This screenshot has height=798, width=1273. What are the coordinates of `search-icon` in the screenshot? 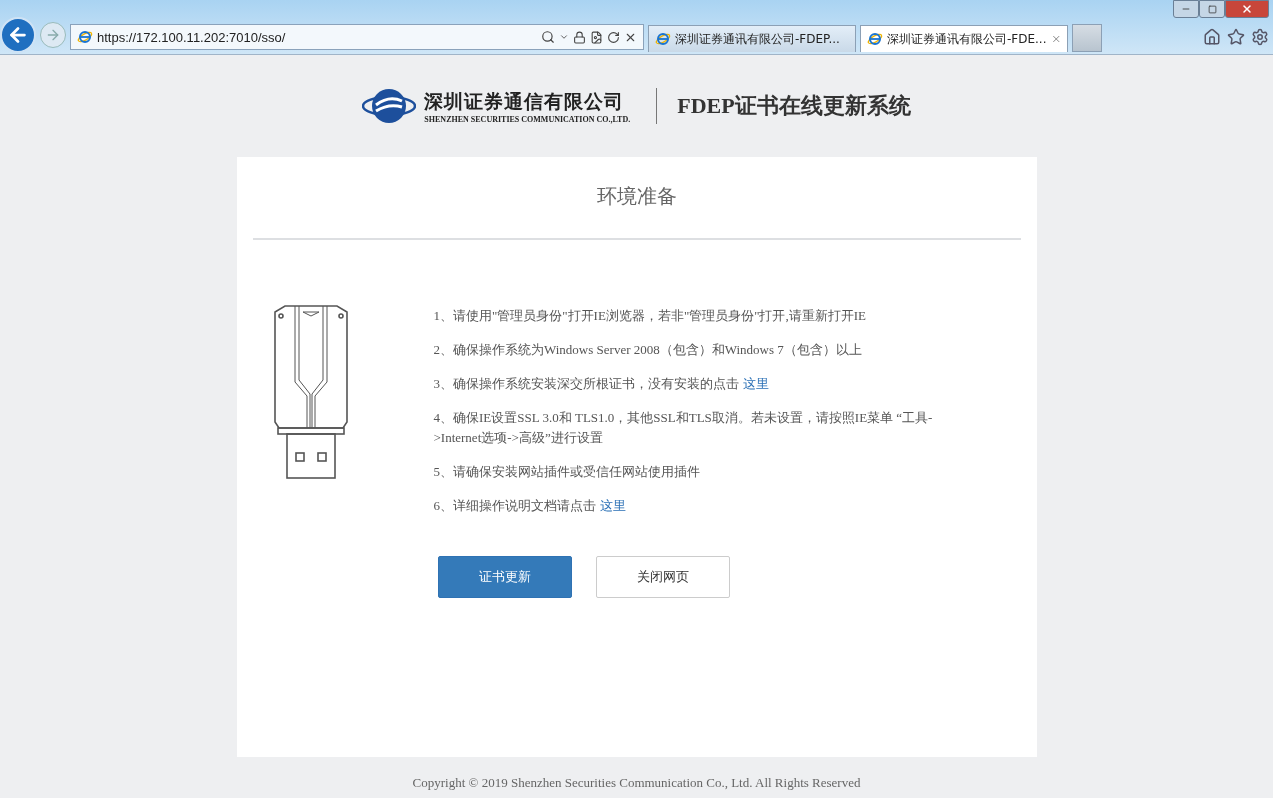 It's located at (548, 37).